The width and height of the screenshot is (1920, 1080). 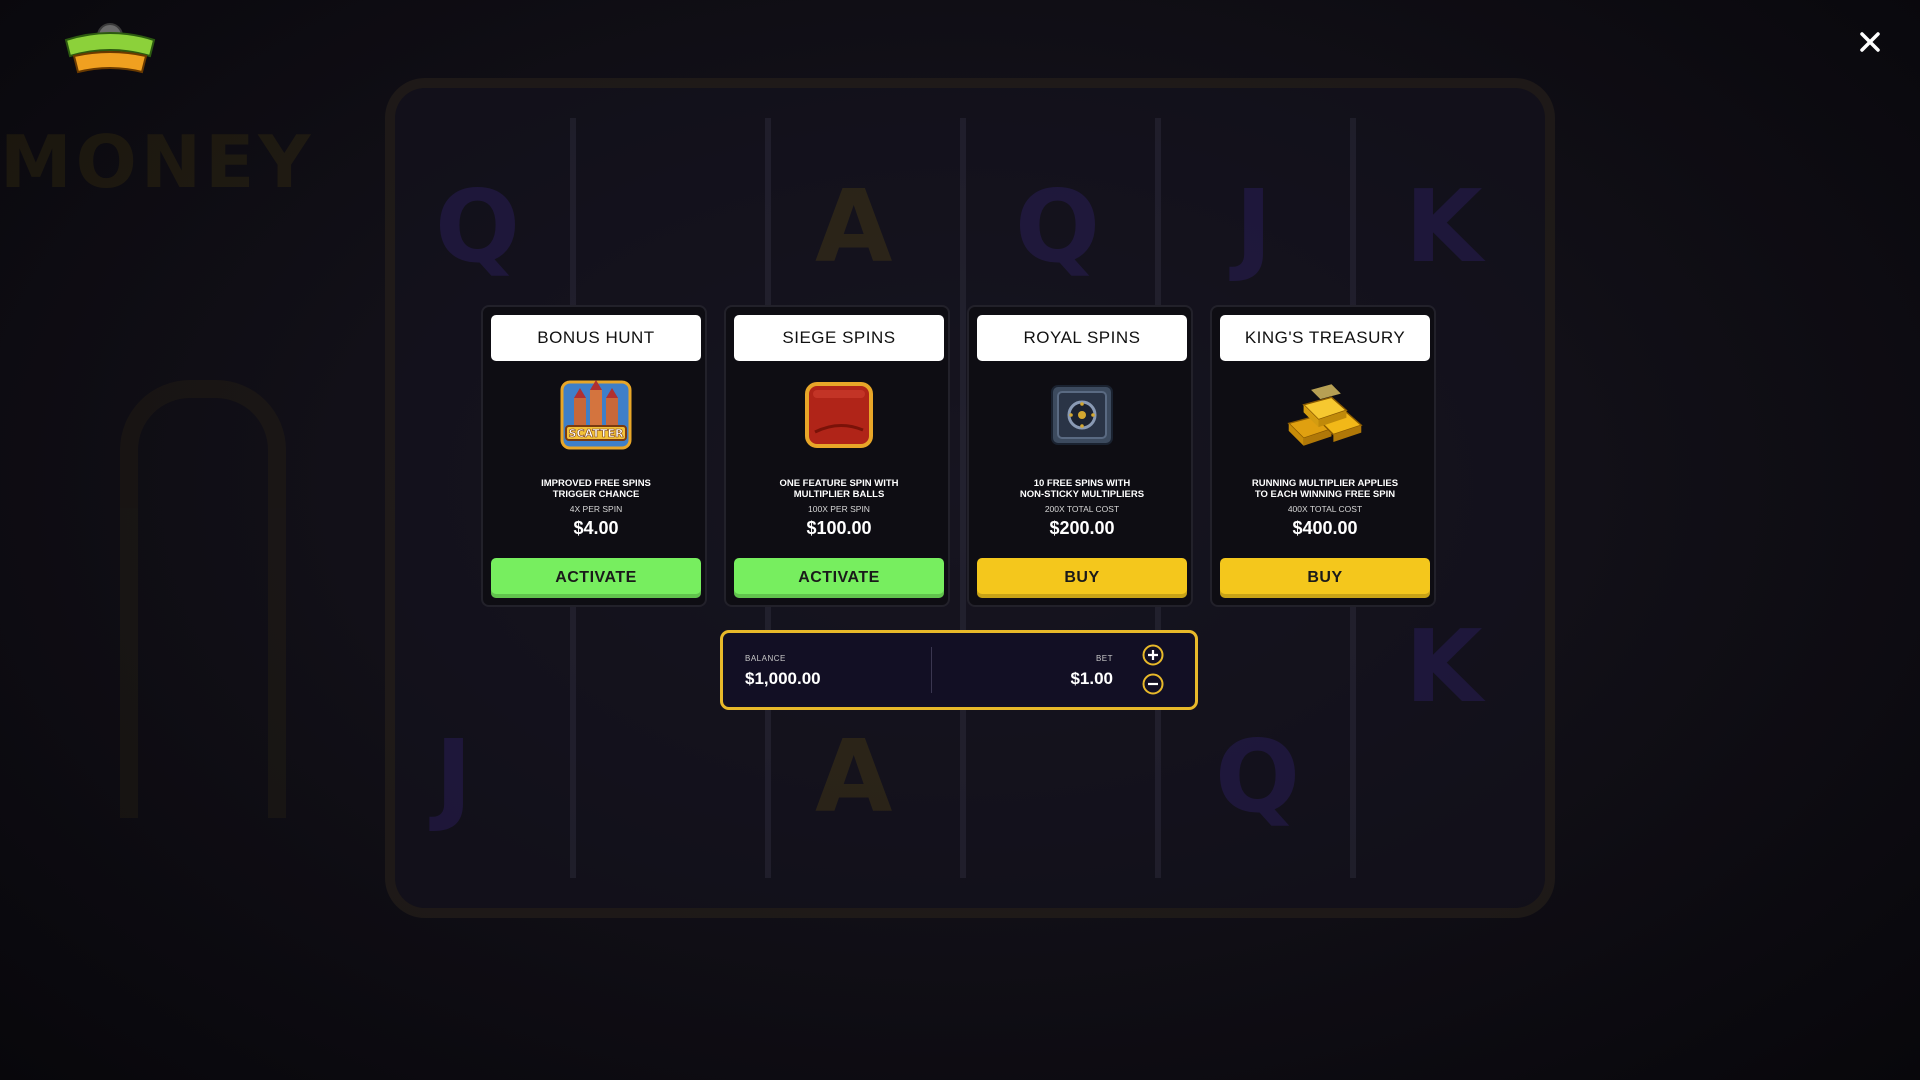 I want to click on card-cost: 200X TOTAL COST, so click(x=1082, y=509).